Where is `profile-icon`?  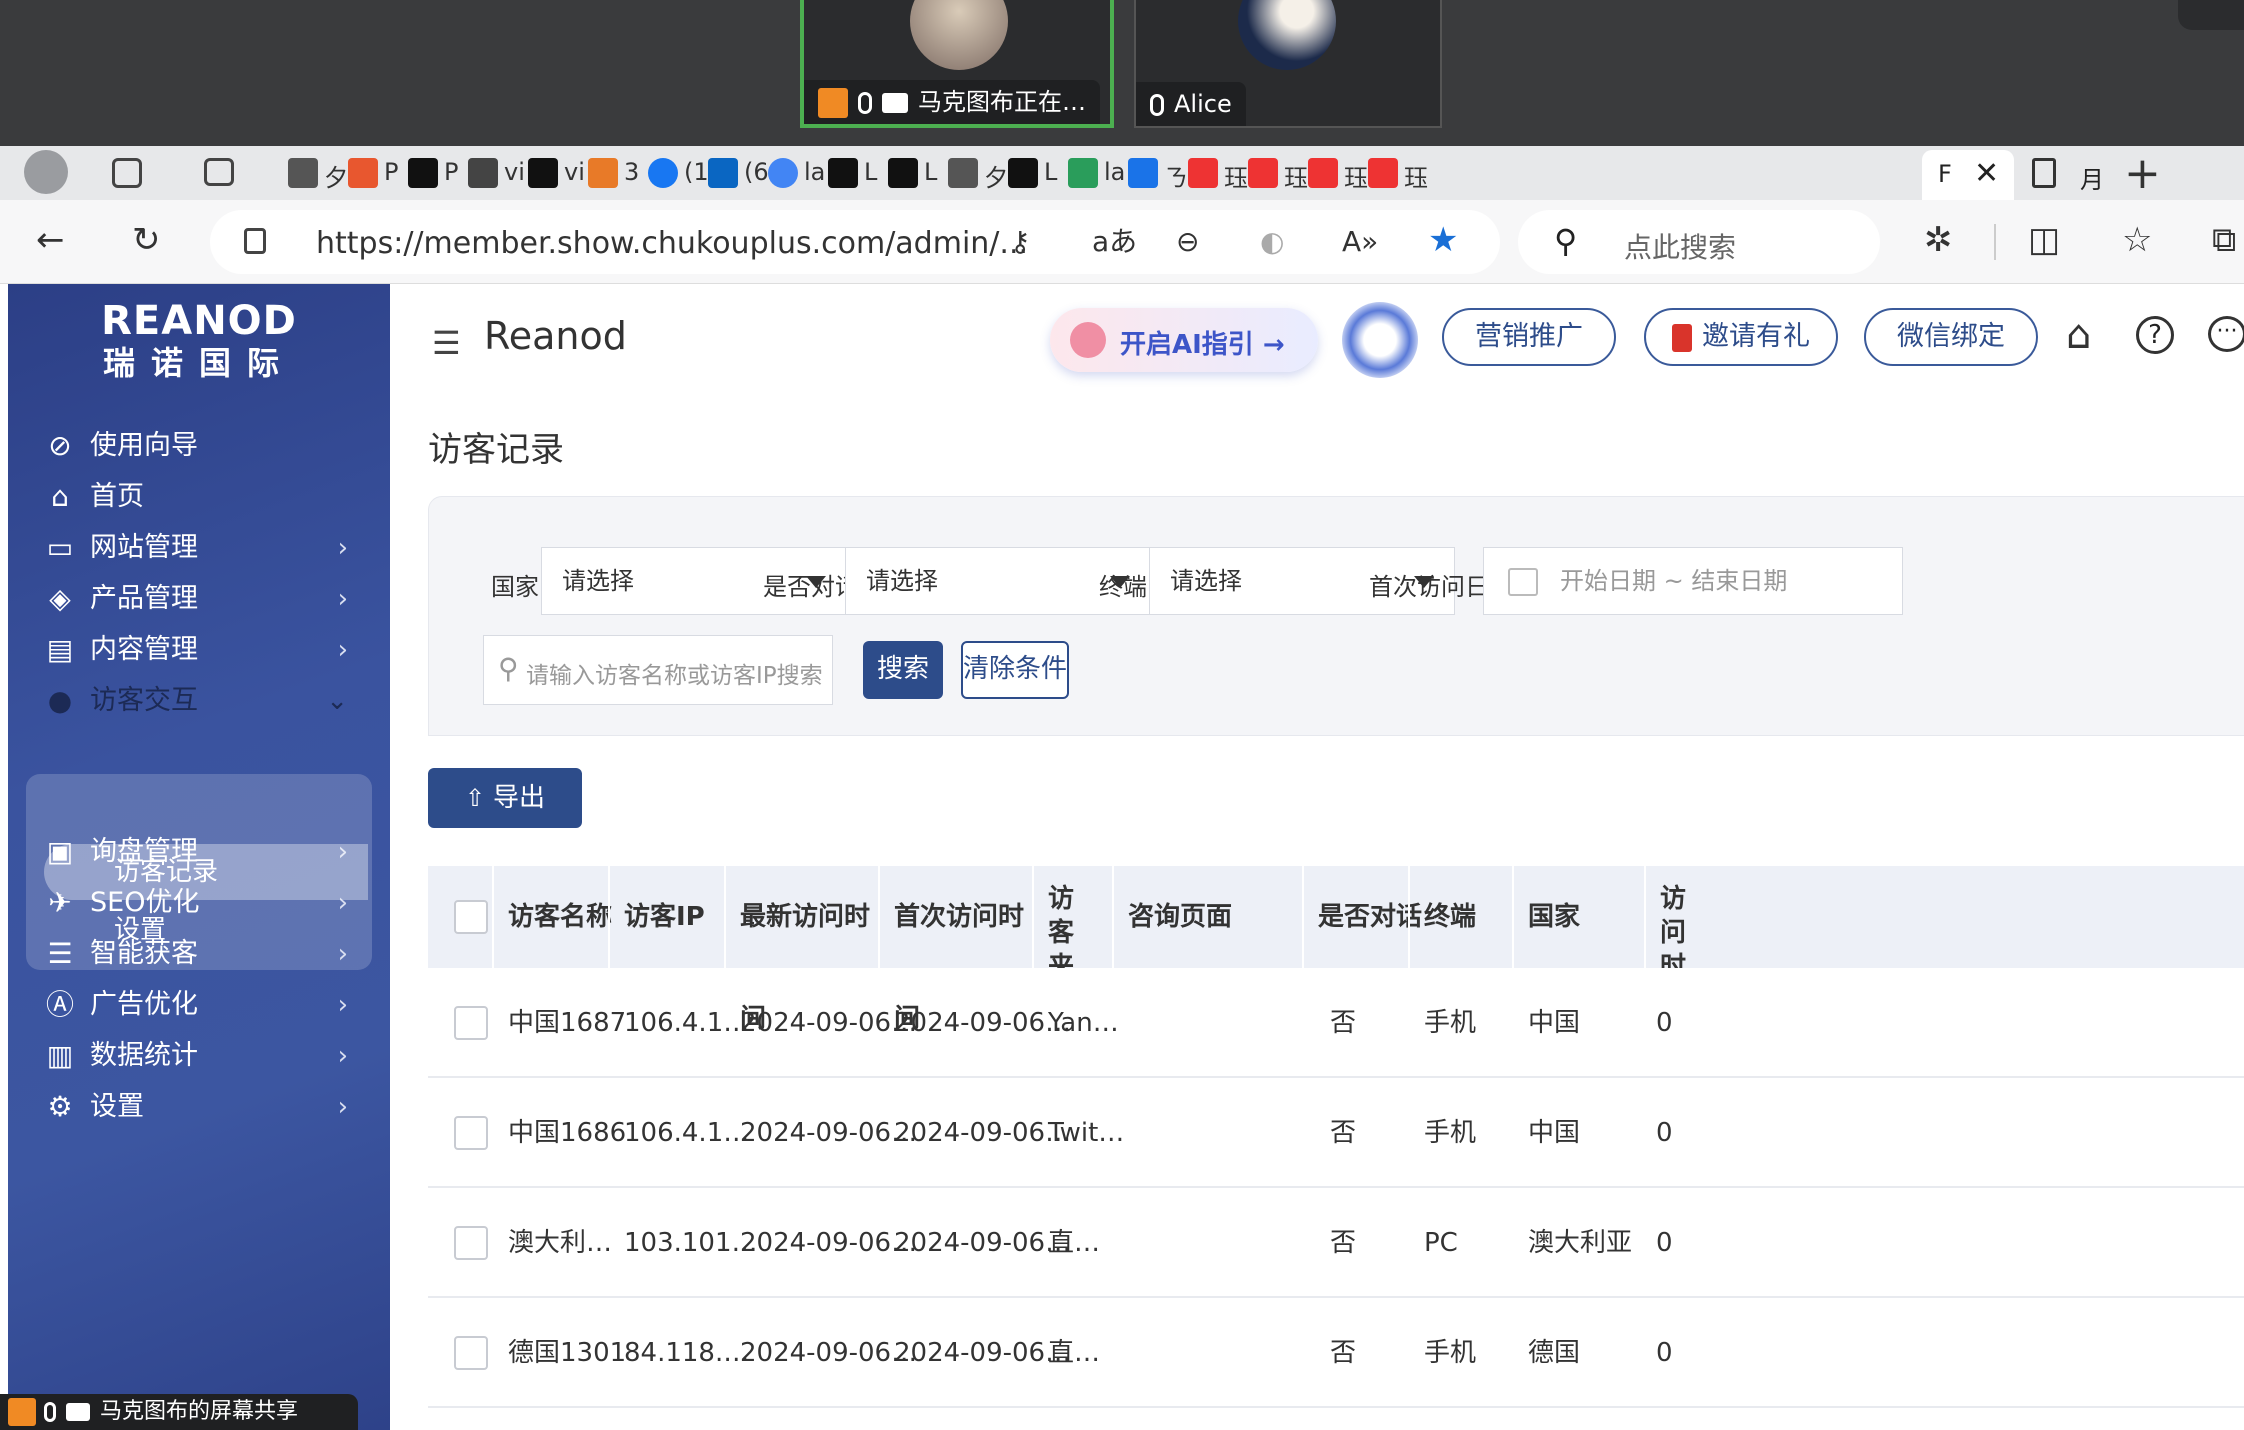
profile-icon is located at coordinates (46, 172).